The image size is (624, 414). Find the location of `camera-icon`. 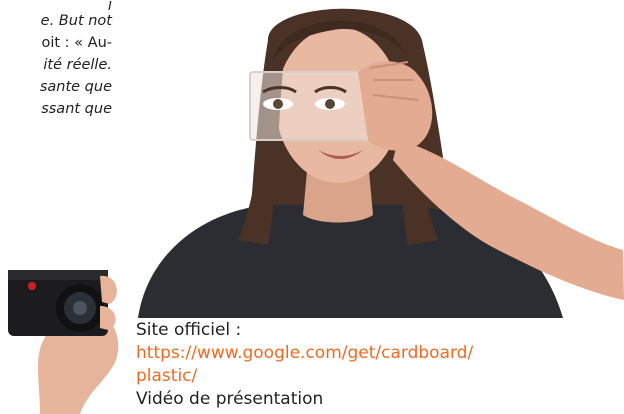

camera-icon is located at coordinates (63, 335).